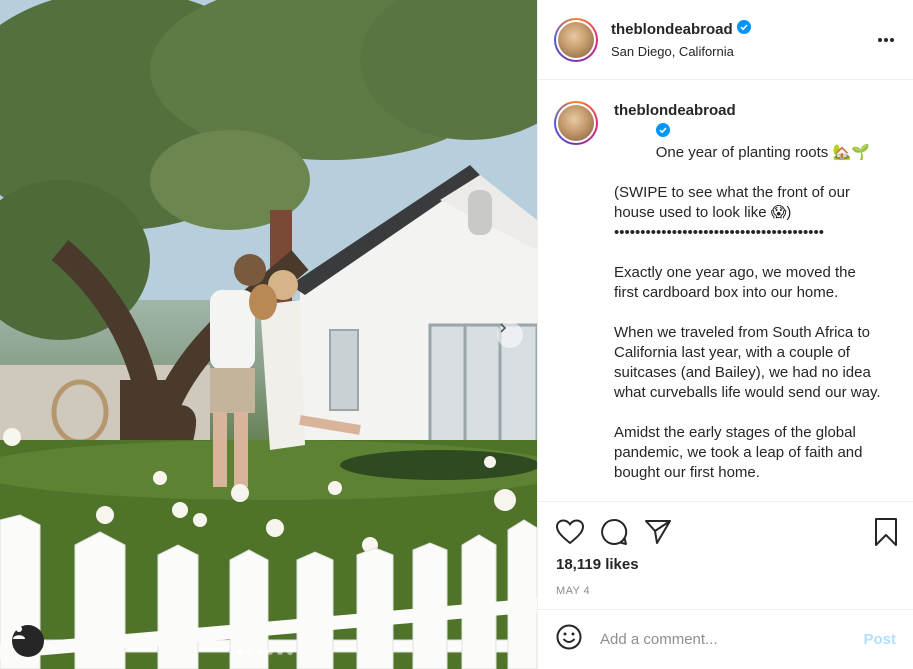 Image resolution: width=913 pixels, height=669 pixels. I want to click on user-tags-button, so click(28, 641).